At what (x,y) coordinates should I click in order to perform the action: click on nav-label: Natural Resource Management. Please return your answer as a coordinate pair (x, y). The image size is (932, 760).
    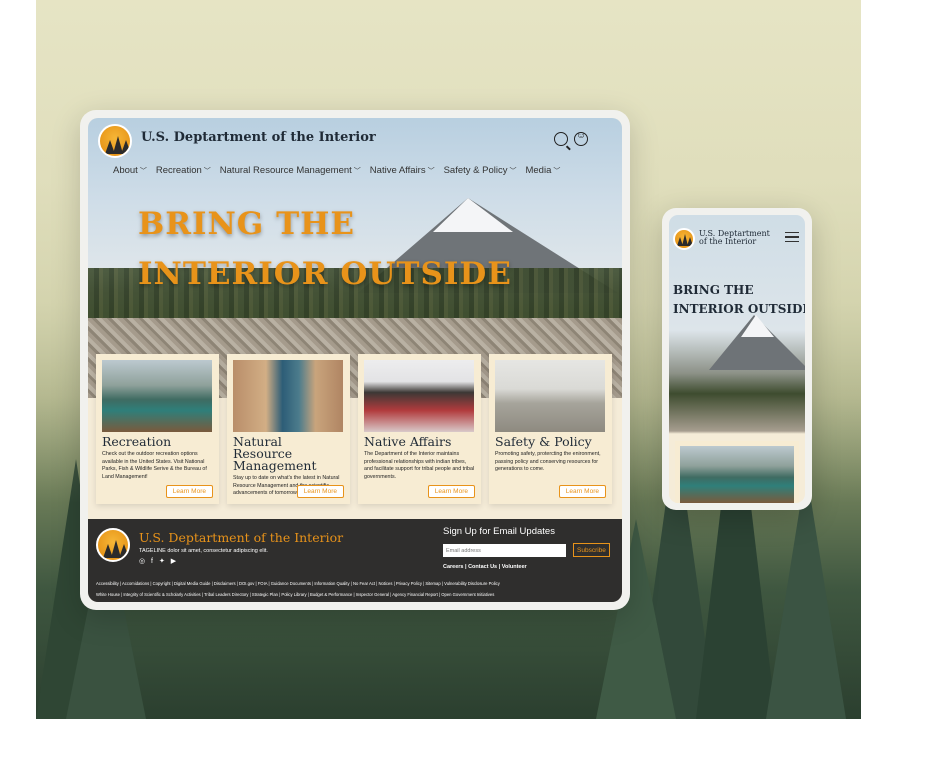
    Looking at the image, I should click on (285, 170).